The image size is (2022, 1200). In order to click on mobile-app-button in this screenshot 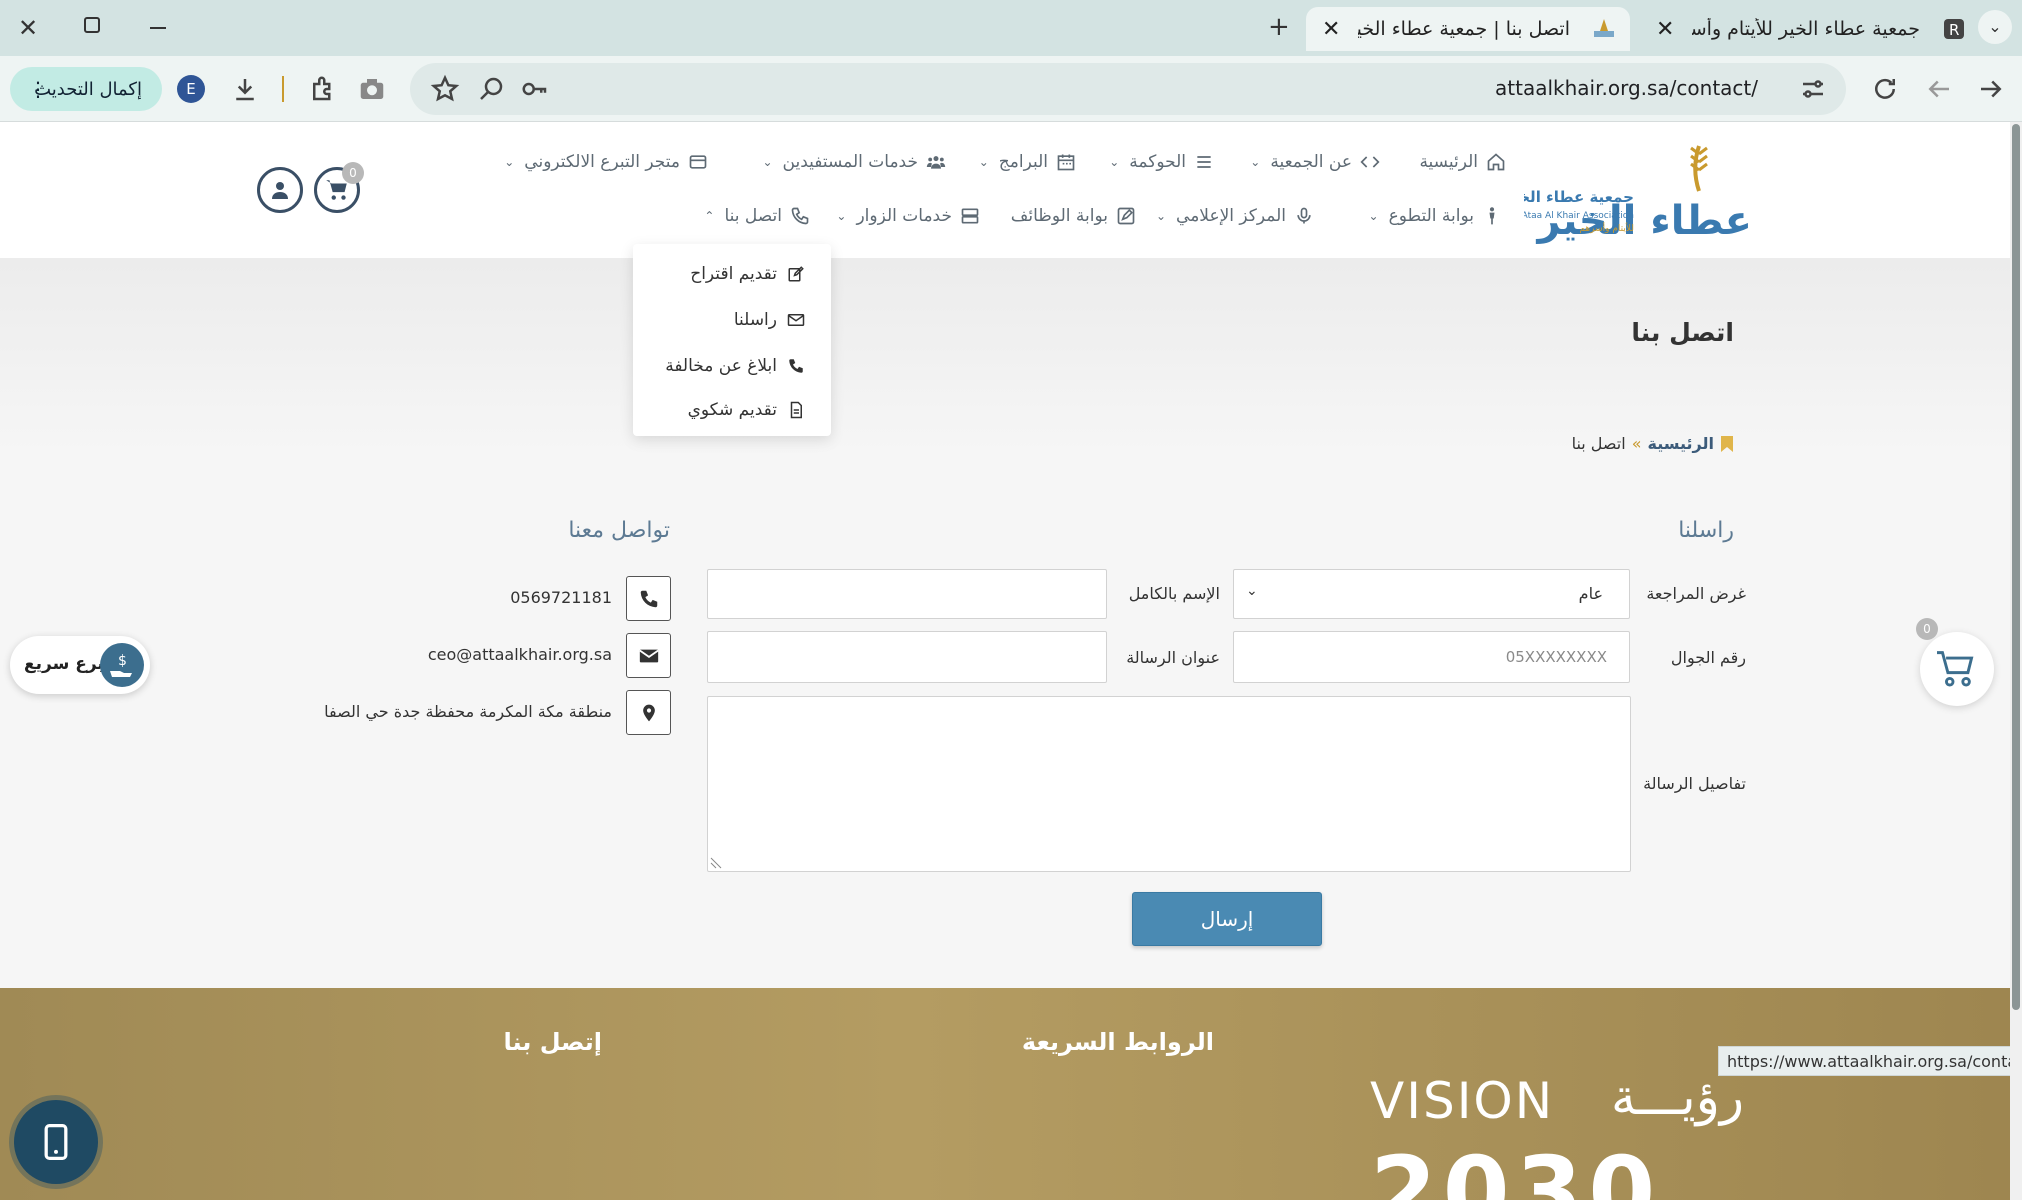, I will do `click(56, 1142)`.